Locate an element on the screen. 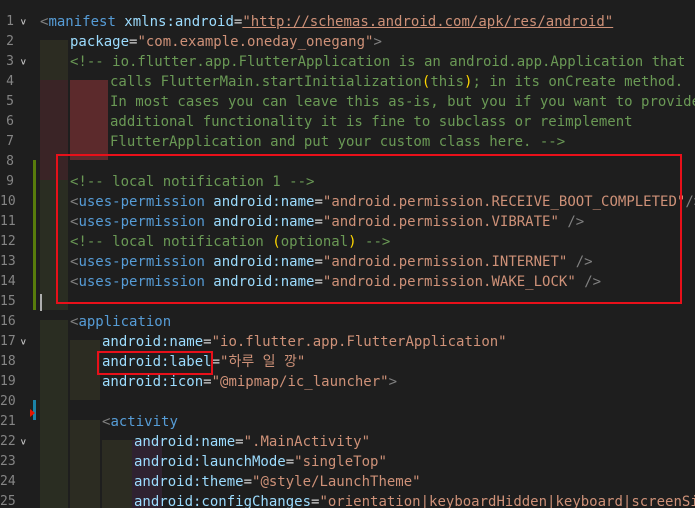 The height and width of the screenshot is (508, 695). code-line-24: android:theme="@style/LaunchTheme" is located at coordinates (277, 482).